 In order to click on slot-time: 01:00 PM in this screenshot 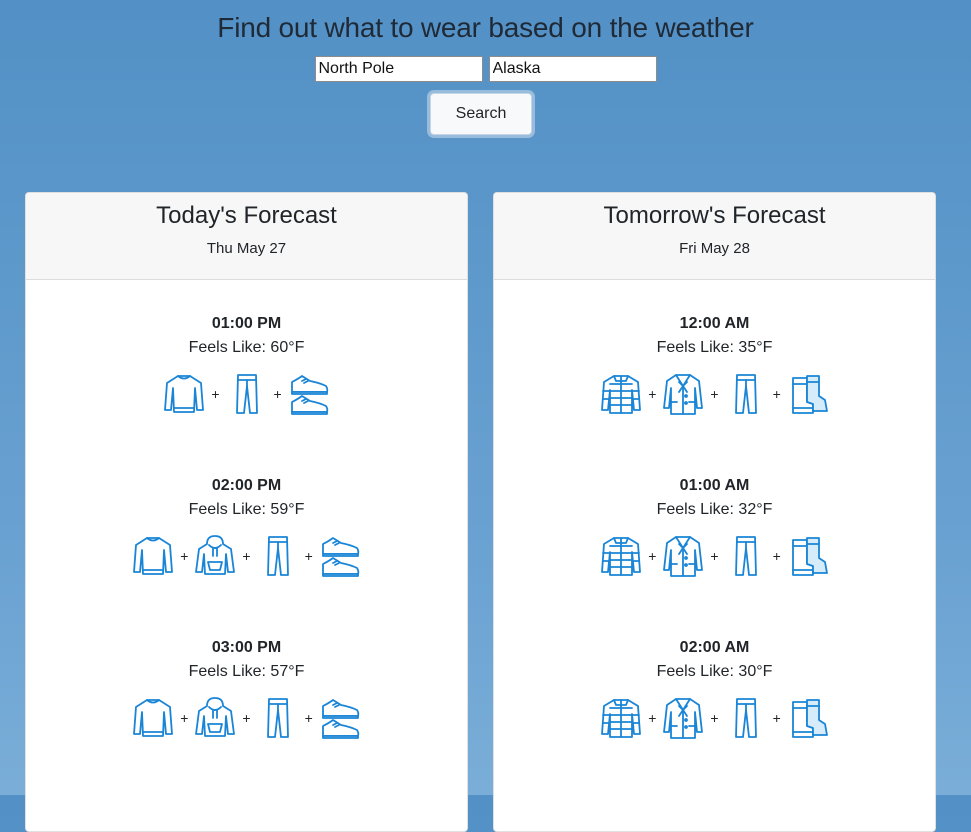, I will do `click(246, 323)`.